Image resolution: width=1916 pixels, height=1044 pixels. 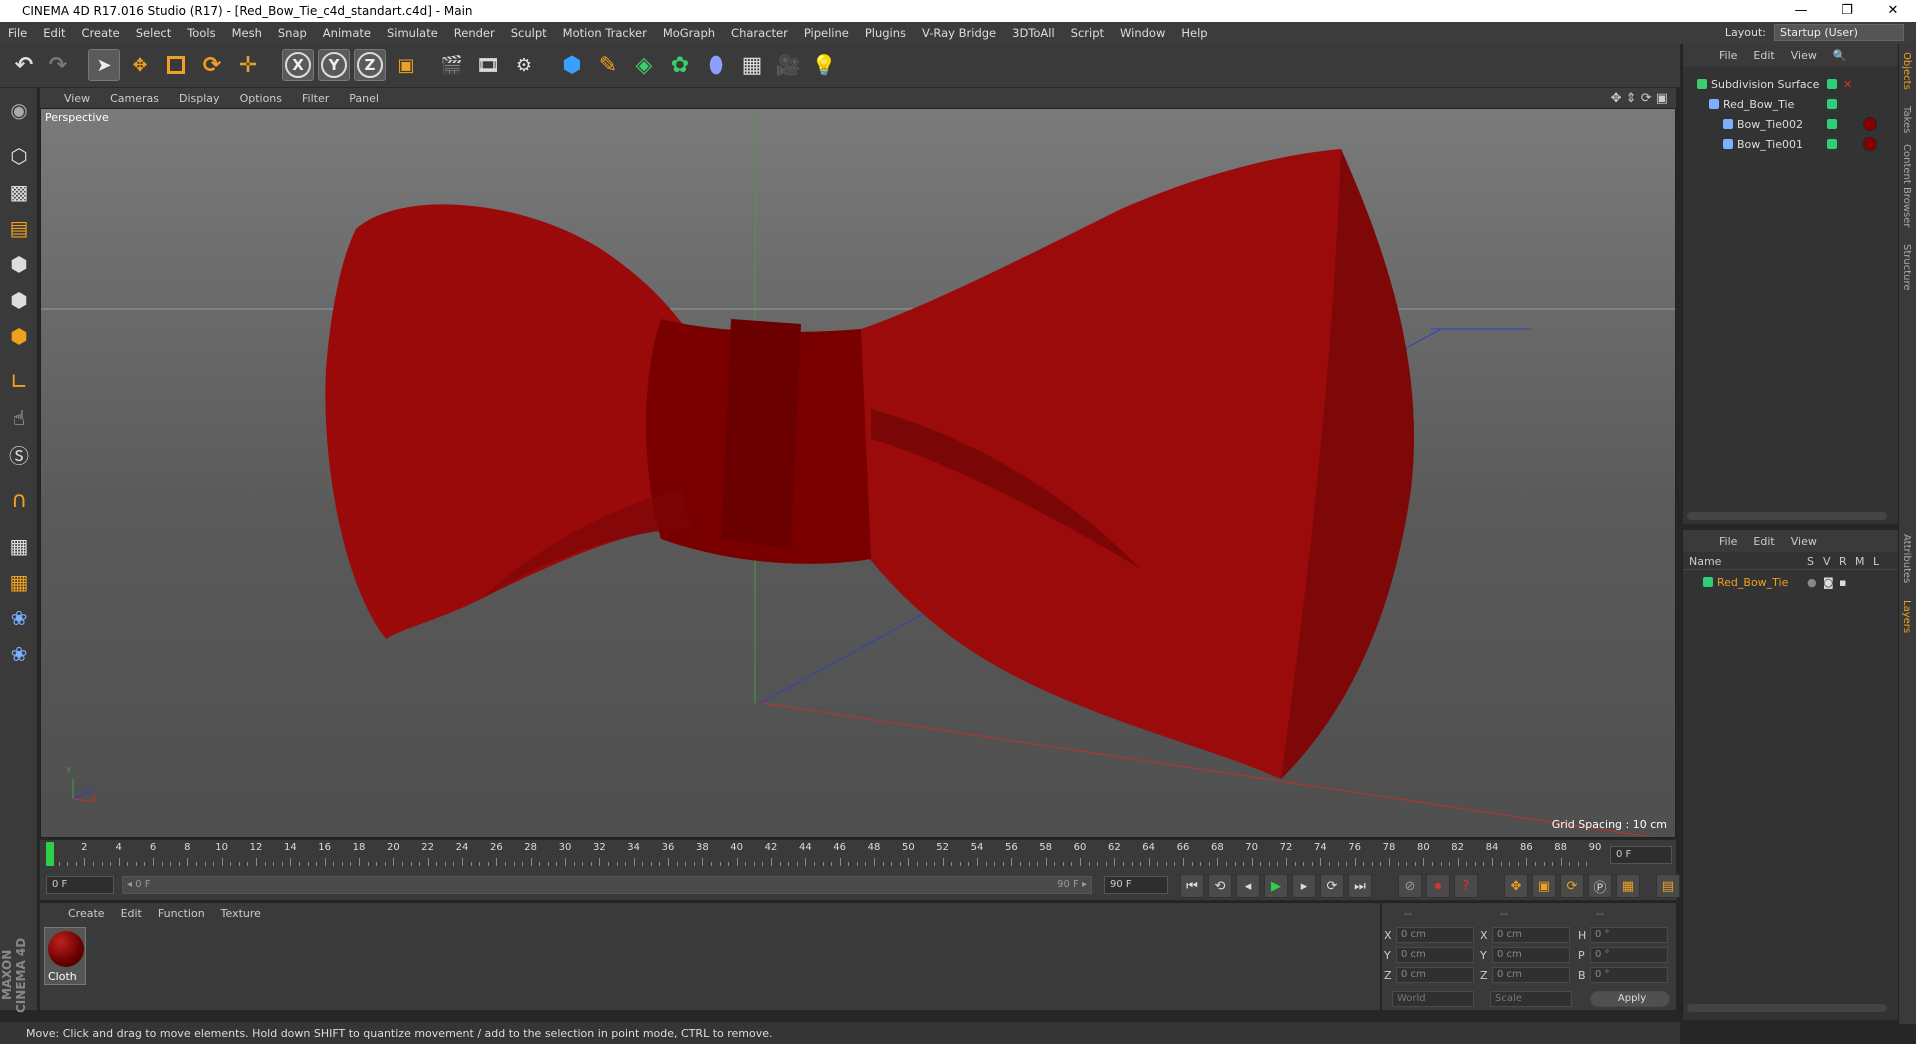 I want to click on points-mode-icon: ⬢, so click(x=19, y=264).